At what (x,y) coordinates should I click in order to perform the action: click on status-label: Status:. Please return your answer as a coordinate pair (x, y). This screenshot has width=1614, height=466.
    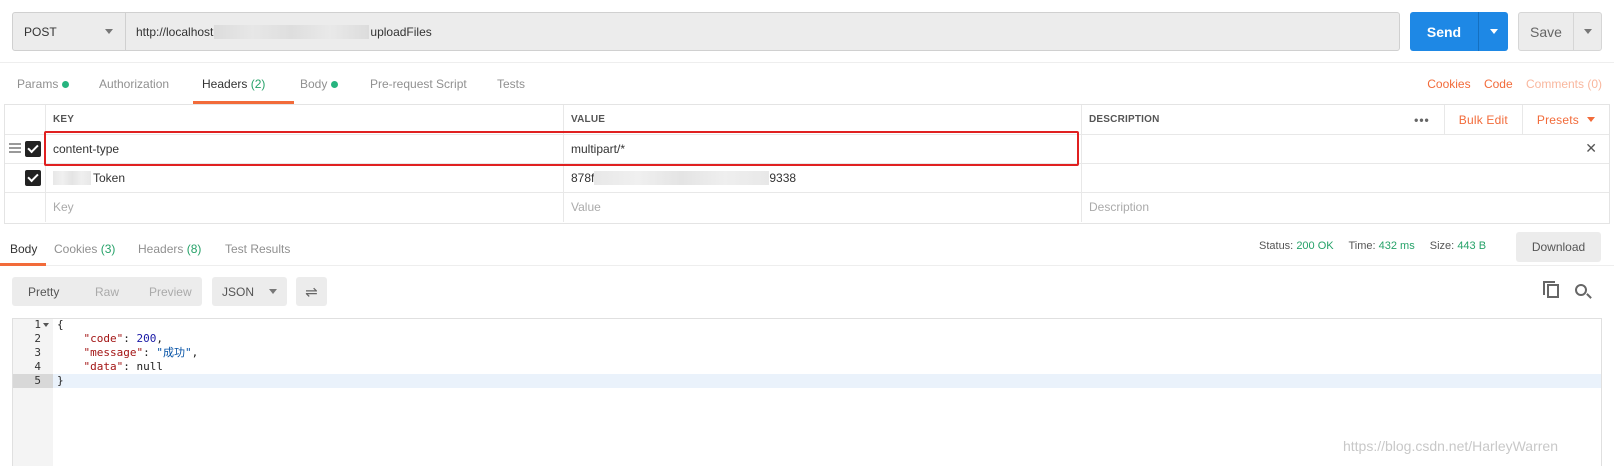
    Looking at the image, I should click on (1276, 246).